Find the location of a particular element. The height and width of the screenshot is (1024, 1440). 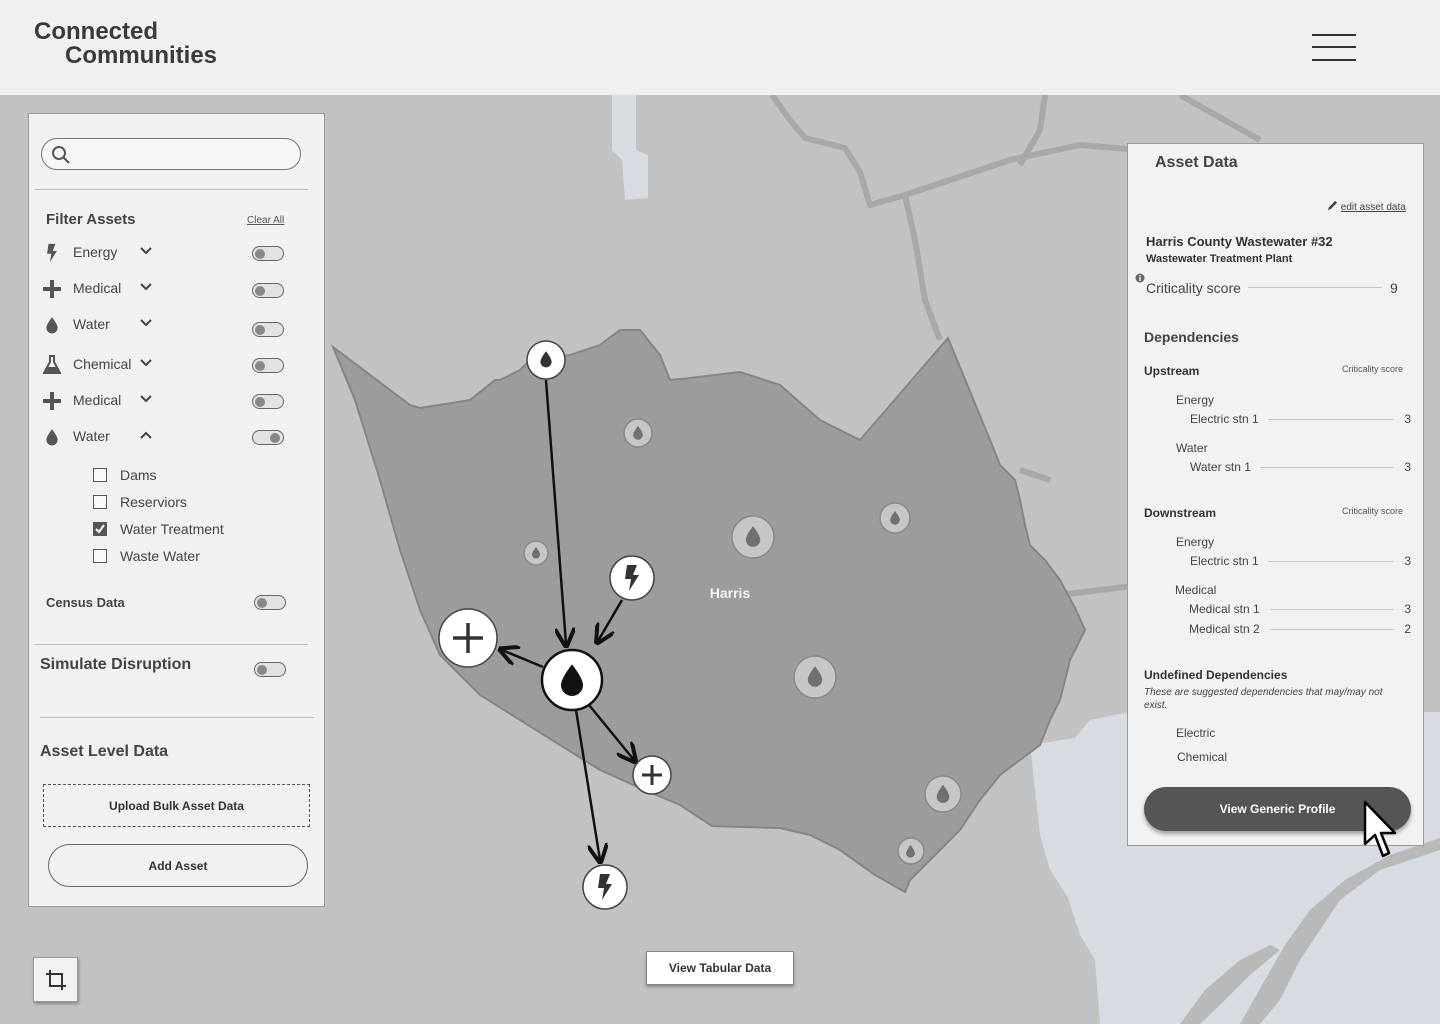

filter-row-medical: Medical is located at coordinates (163, 289).